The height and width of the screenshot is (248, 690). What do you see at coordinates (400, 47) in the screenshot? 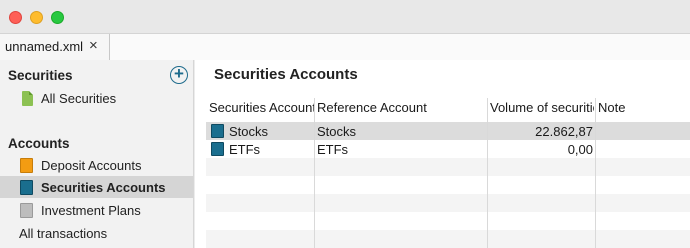
I see `tab-bar-empty-area` at bounding box center [400, 47].